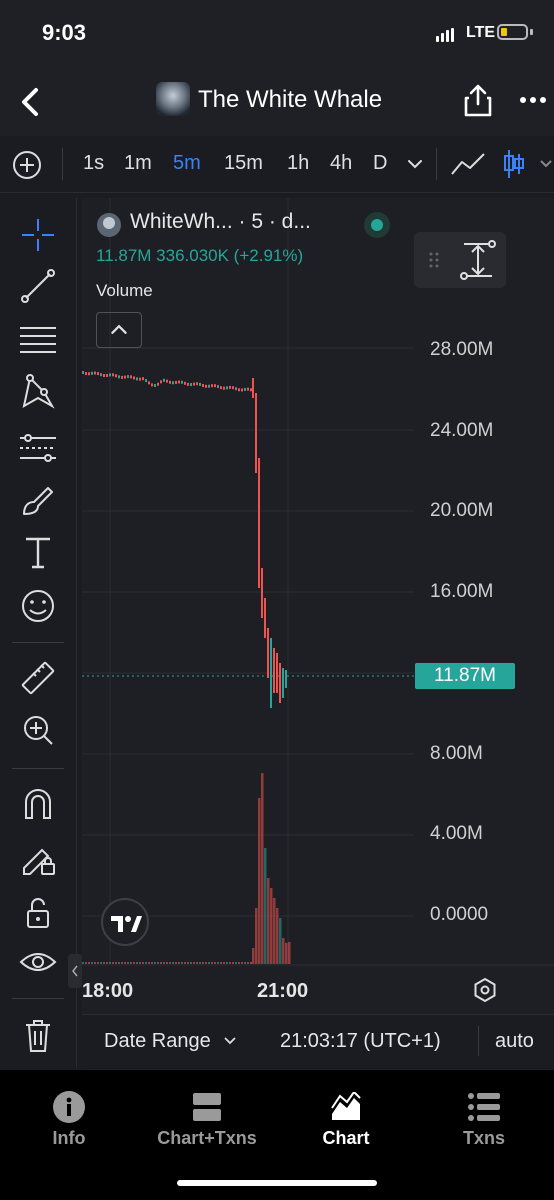  Describe the element at coordinates (38, 500) in the screenshot. I see `brush-icon` at that location.